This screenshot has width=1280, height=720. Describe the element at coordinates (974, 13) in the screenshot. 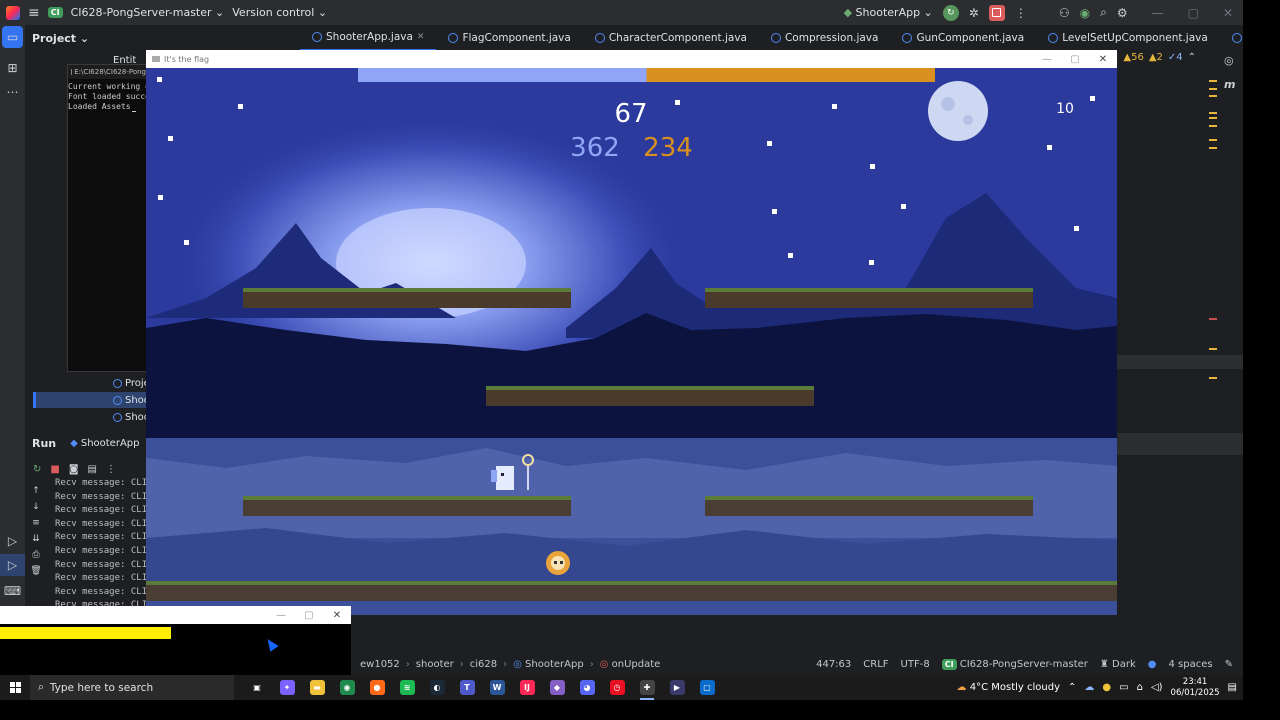

I see `debug-icon: ✲` at that location.